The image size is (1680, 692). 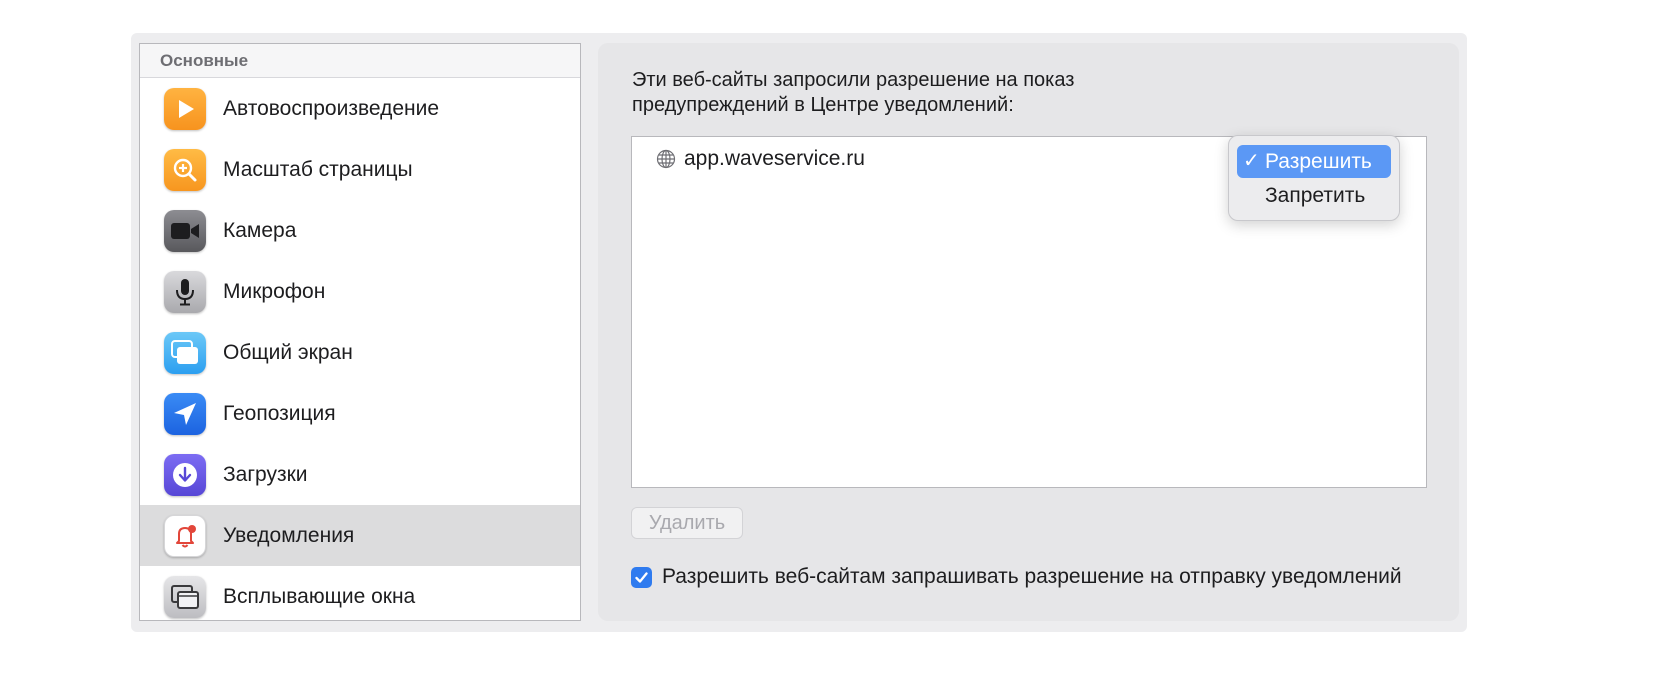 I want to click on checkmark-icon, so click(x=641, y=577).